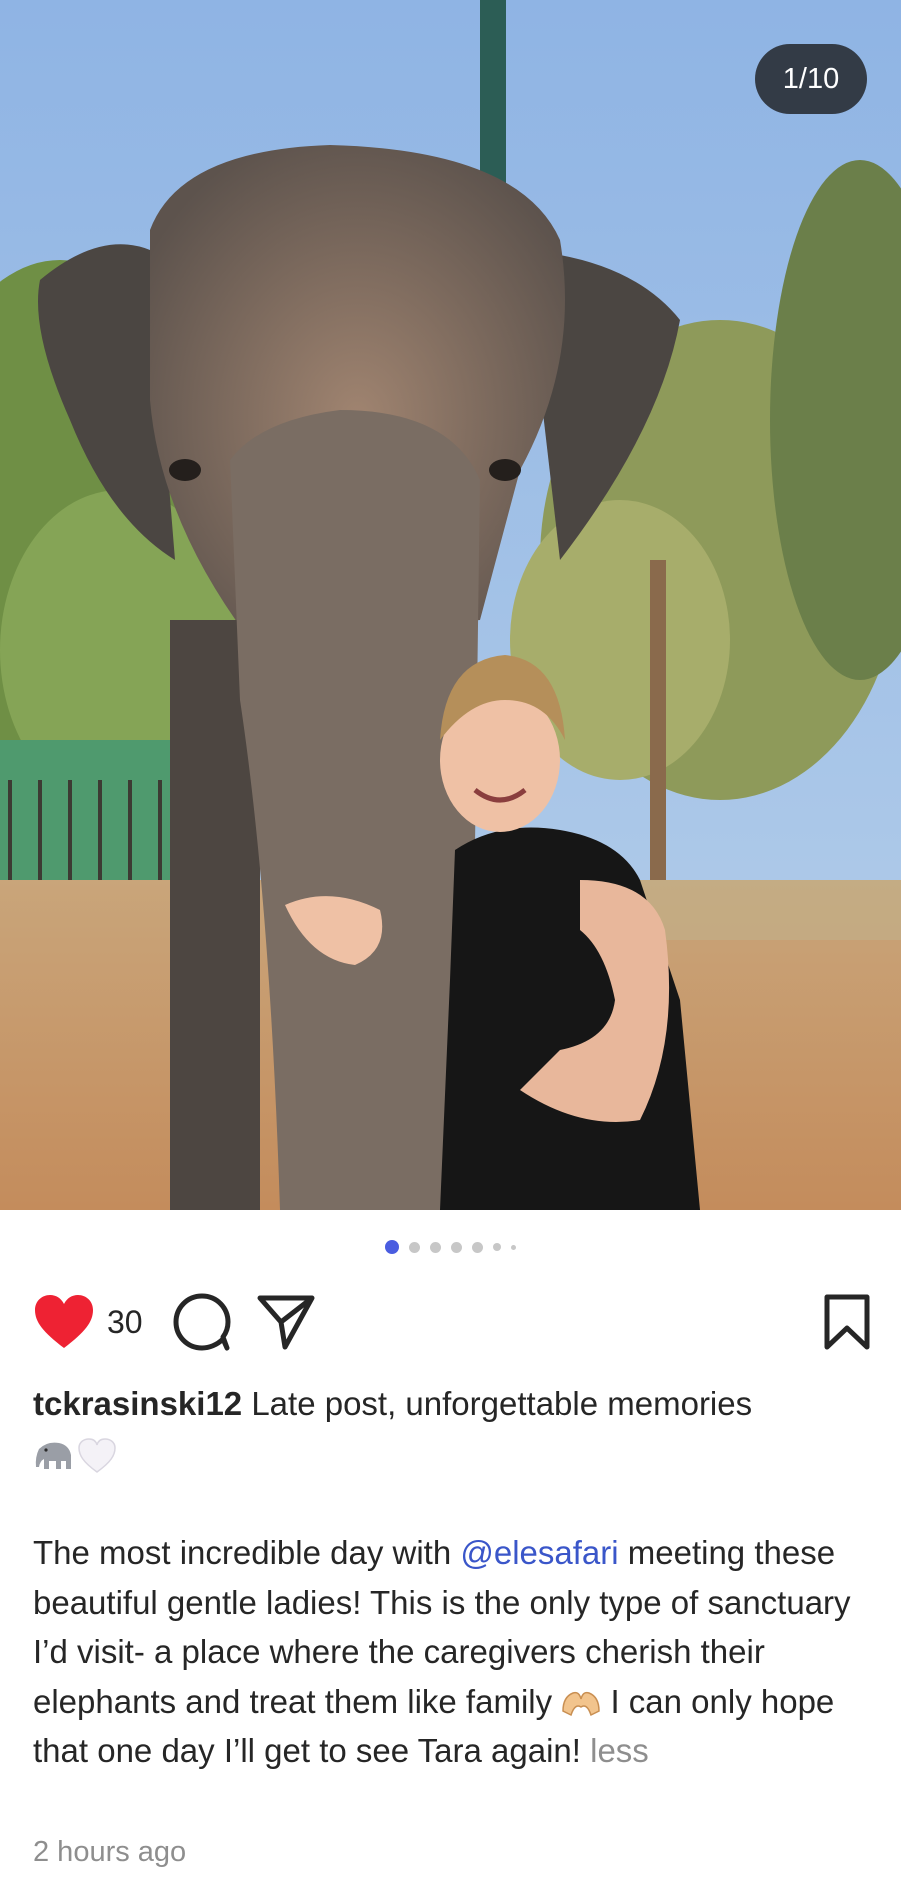 The width and height of the screenshot is (901, 1883). What do you see at coordinates (125, 1322) in the screenshot?
I see `like-count: 30` at bounding box center [125, 1322].